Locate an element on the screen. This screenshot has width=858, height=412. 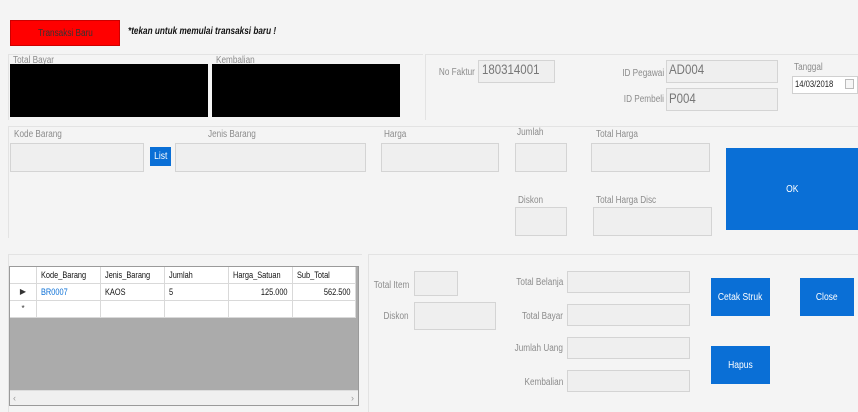
jumlah-uang-field is located at coordinates (628, 348).